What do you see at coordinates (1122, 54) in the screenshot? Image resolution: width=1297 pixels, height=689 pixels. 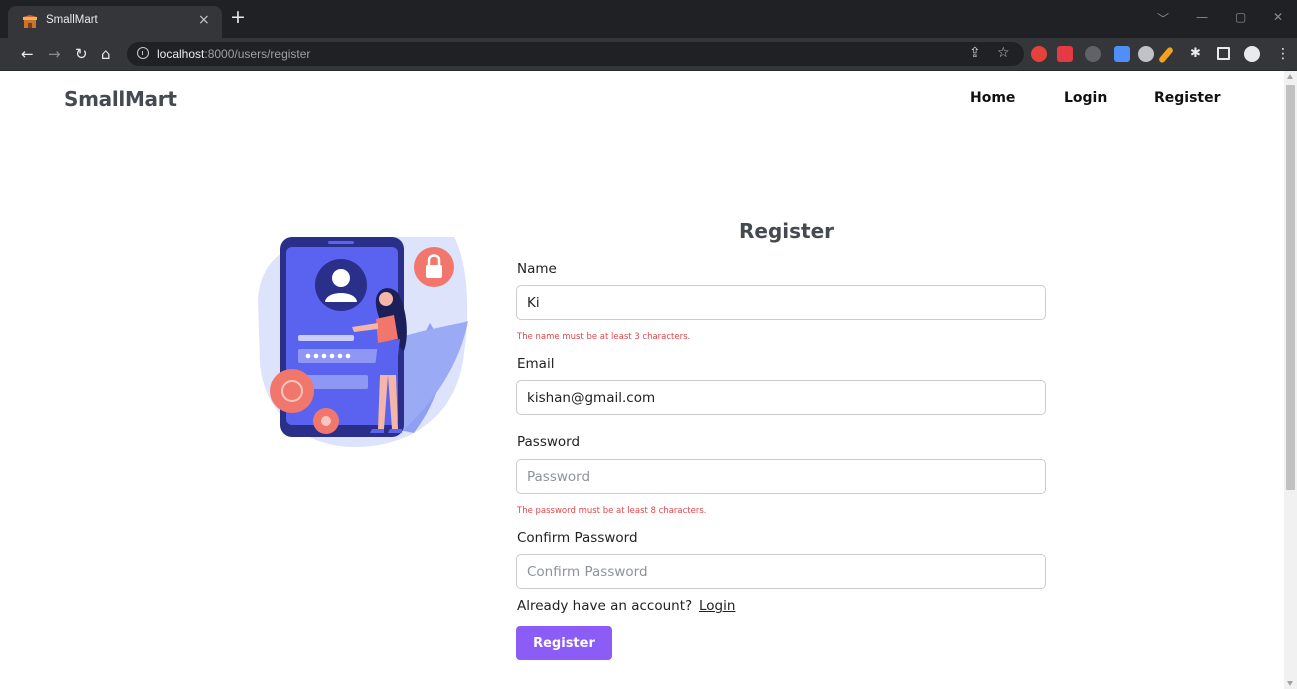 I see `edit-extension-icon` at bounding box center [1122, 54].